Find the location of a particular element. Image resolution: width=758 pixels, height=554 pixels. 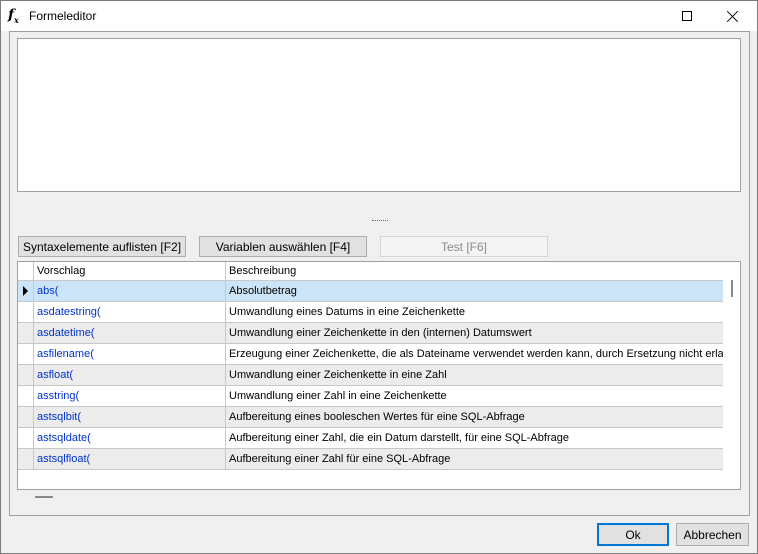

horizontal-scroll-thumb is located at coordinates (44, 497).